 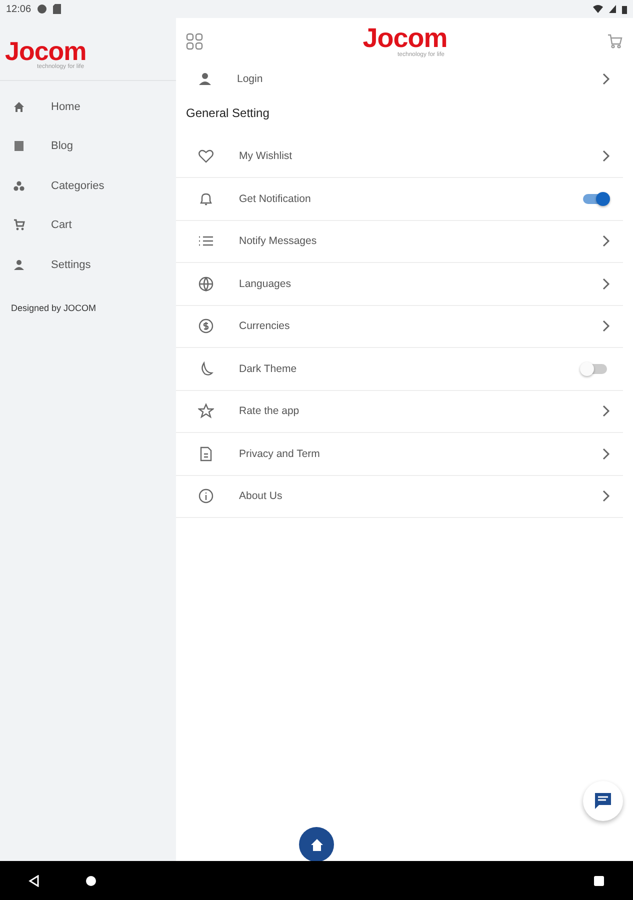 What do you see at coordinates (206, 411) in the screenshot?
I see `star-icon` at bounding box center [206, 411].